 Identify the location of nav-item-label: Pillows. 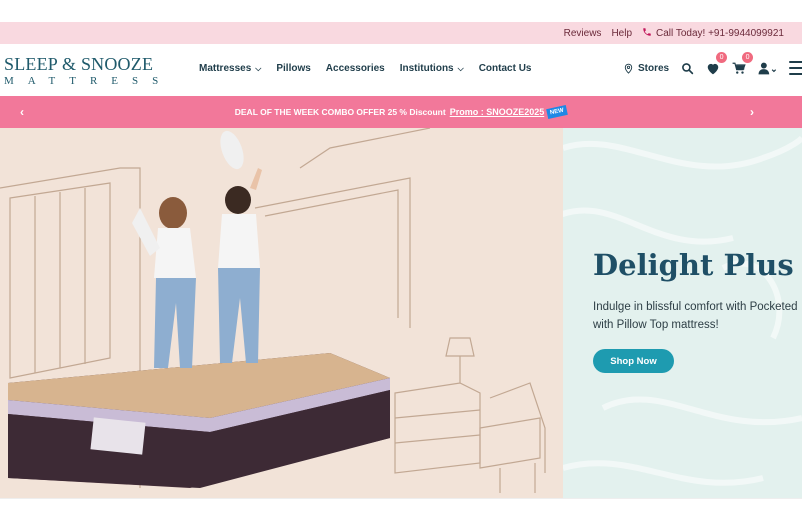
(293, 68).